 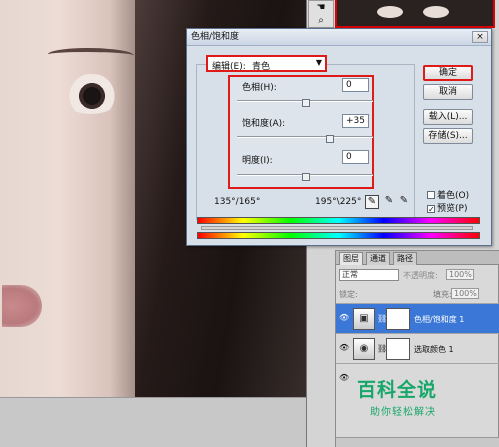 I want to click on opacity-input: 100%, so click(x=460, y=274).